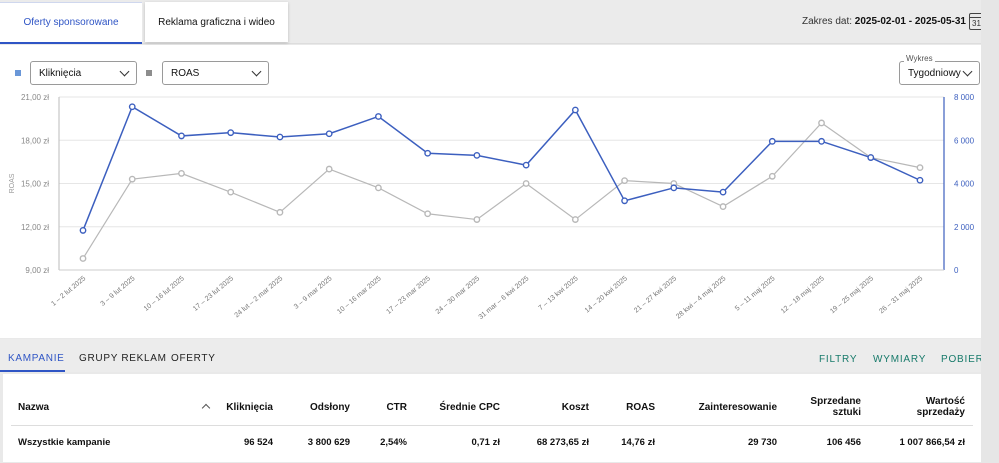 This screenshot has height=463, width=999. I want to click on x-tick-label: 17 – 23 mar 2025, so click(408, 295).